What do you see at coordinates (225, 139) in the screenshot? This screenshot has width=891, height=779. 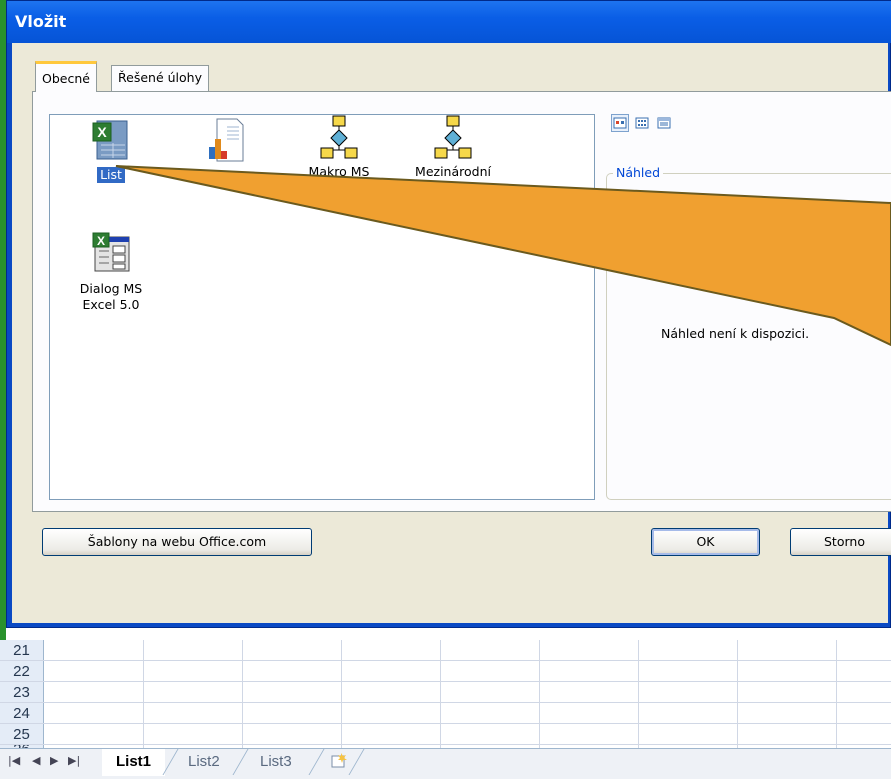 I see `chart-sheet-icon` at bounding box center [225, 139].